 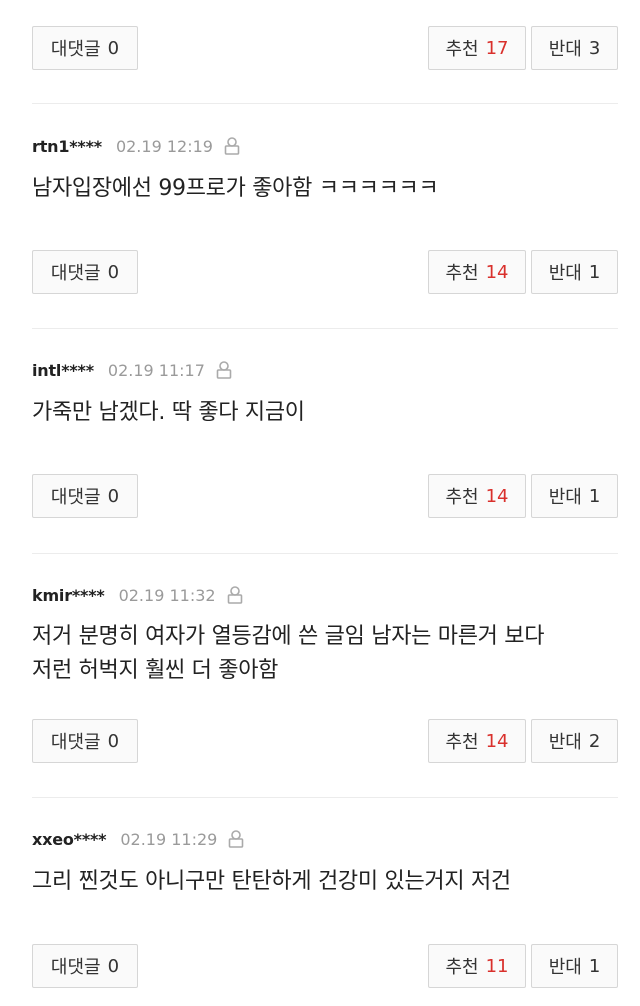 What do you see at coordinates (167, 595) in the screenshot?
I see `comment-date: 02.19 11:32` at bounding box center [167, 595].